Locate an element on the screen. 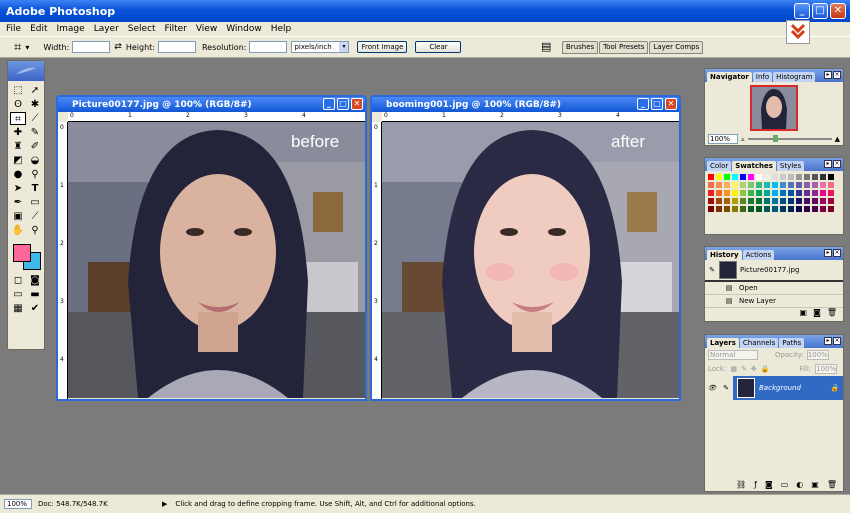 This screenshot has width=850, height=513. doc-maximize-button: □ is located at coordinates (343, 104).